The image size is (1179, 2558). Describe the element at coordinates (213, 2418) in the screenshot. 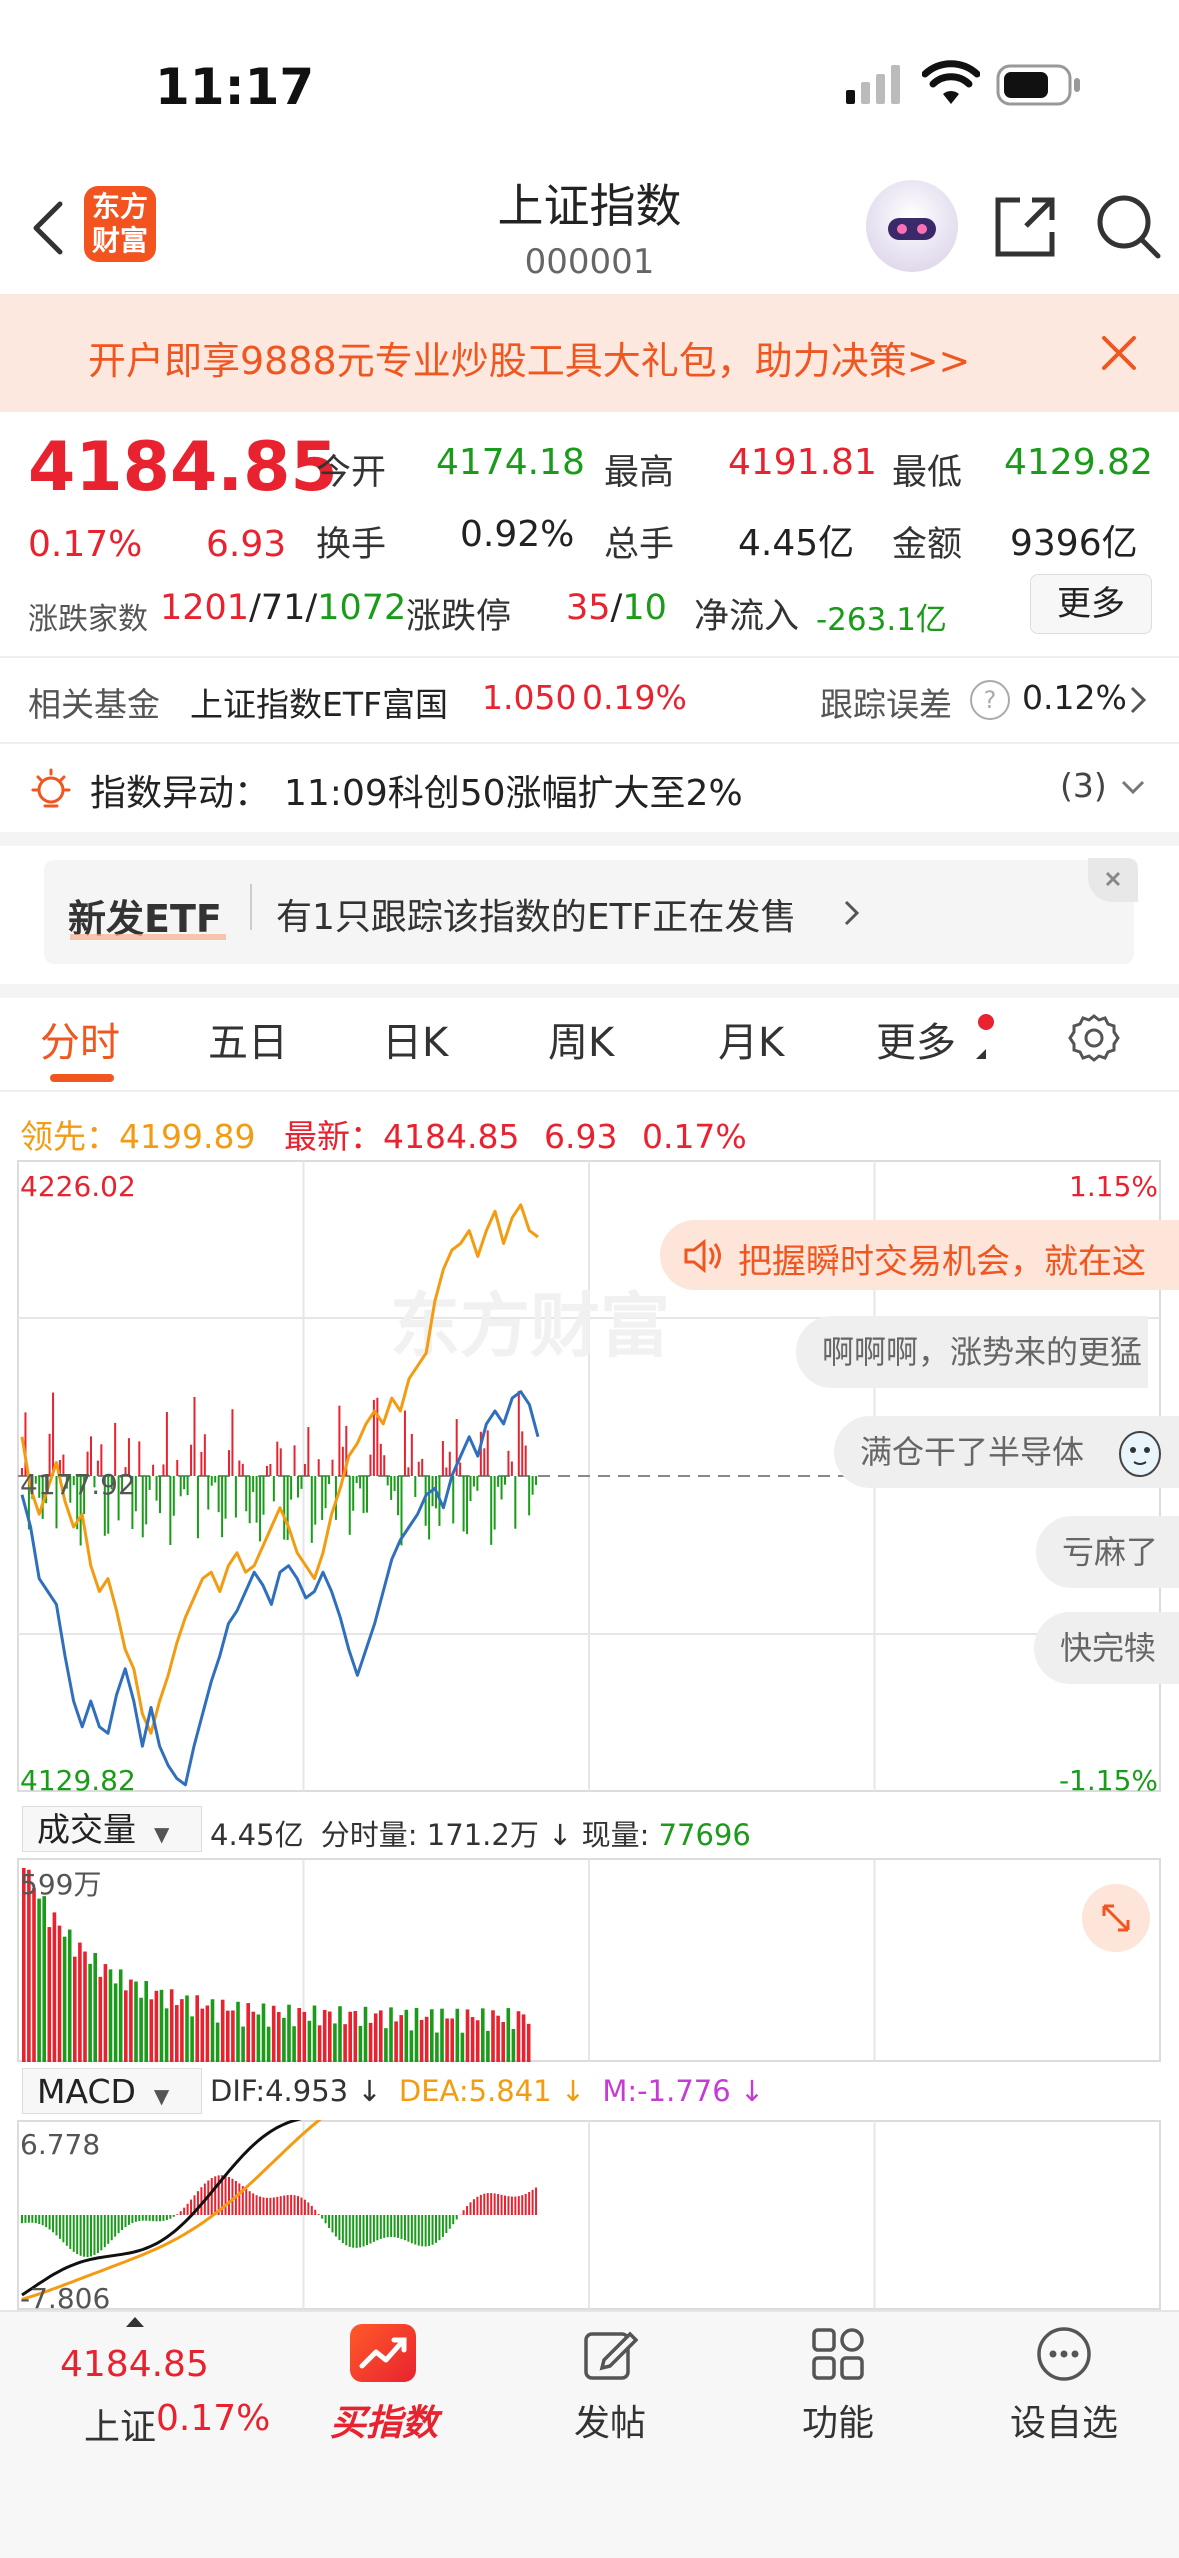

I see `nav-quote-pct: 0.17%` at that location.